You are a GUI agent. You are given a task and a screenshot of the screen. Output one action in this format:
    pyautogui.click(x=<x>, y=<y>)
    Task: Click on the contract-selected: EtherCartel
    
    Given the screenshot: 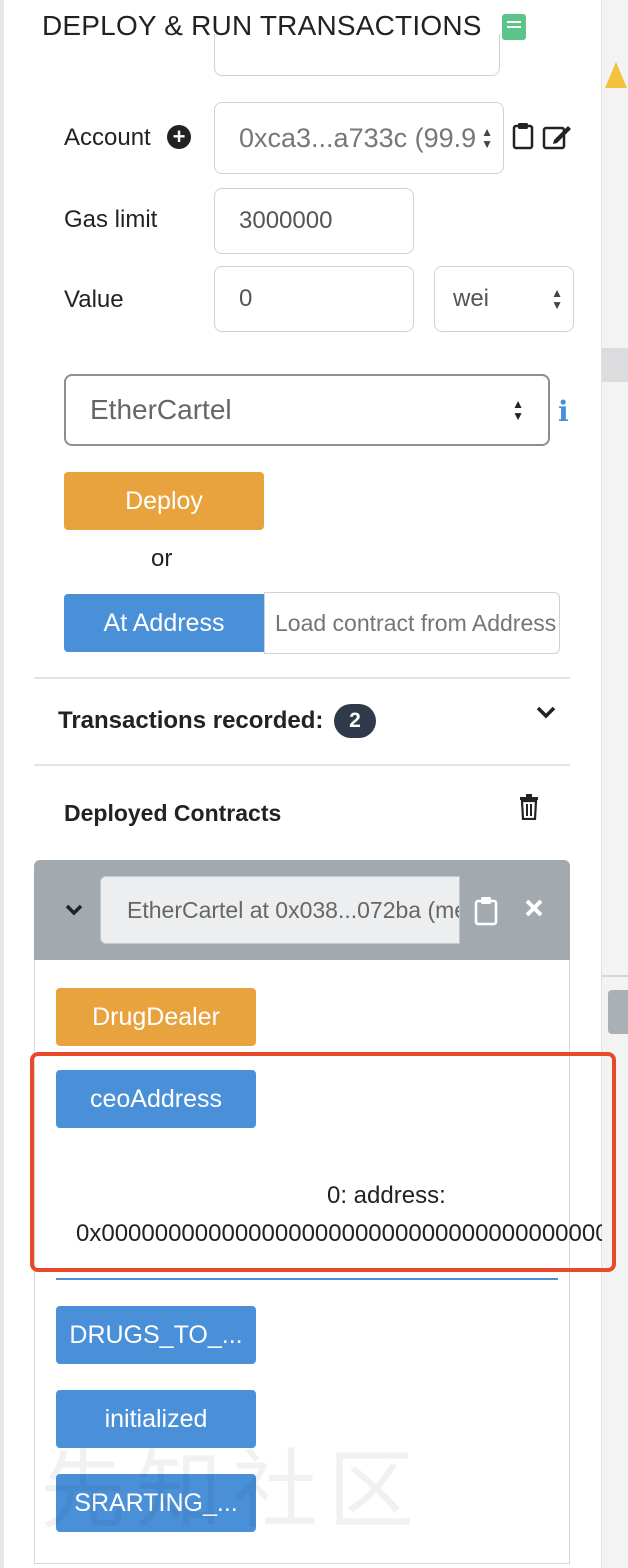 What is the action you would take?
    pyautogui.click(x=161, y=409)
    